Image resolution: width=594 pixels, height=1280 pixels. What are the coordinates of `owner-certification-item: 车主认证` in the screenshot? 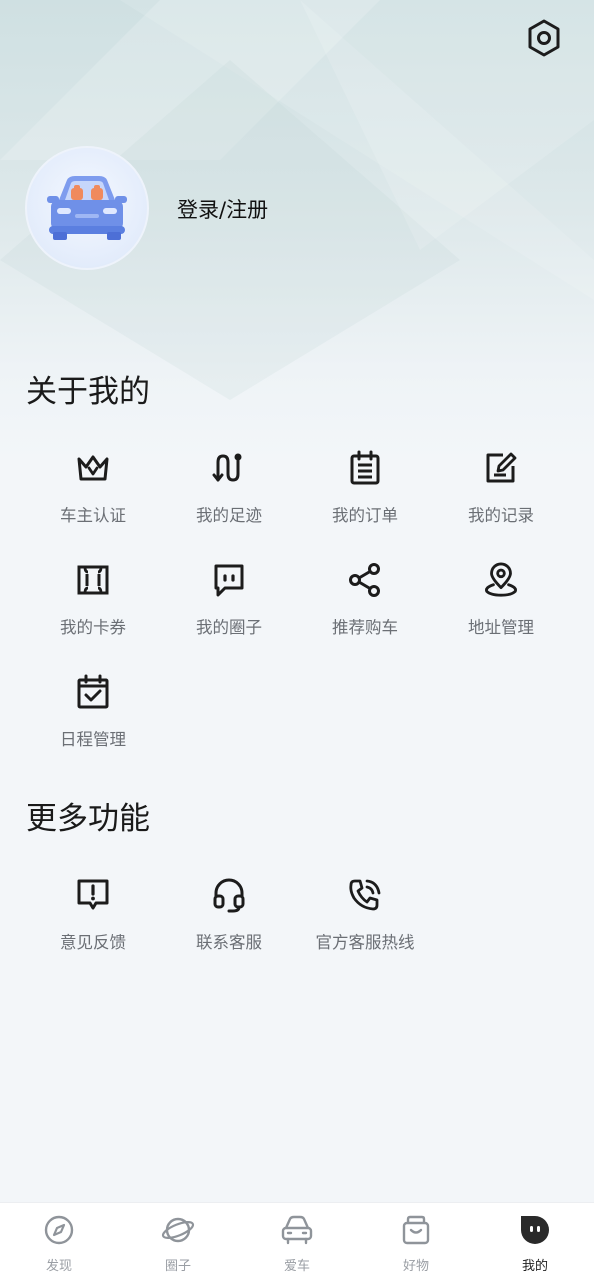 It's located at (93, 495).